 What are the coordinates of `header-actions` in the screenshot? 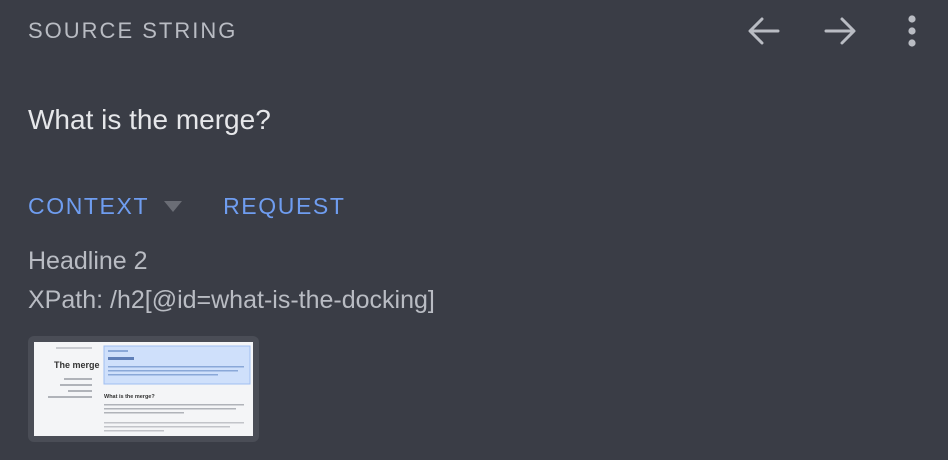 It's located at (834, 31).